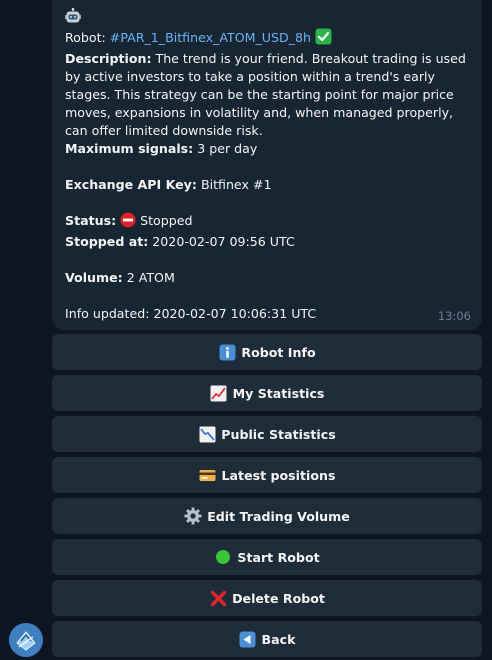 The height and width of the screenshot is (660, 492). I want to click on status-line: Status: Stopped, so click(267, 222).